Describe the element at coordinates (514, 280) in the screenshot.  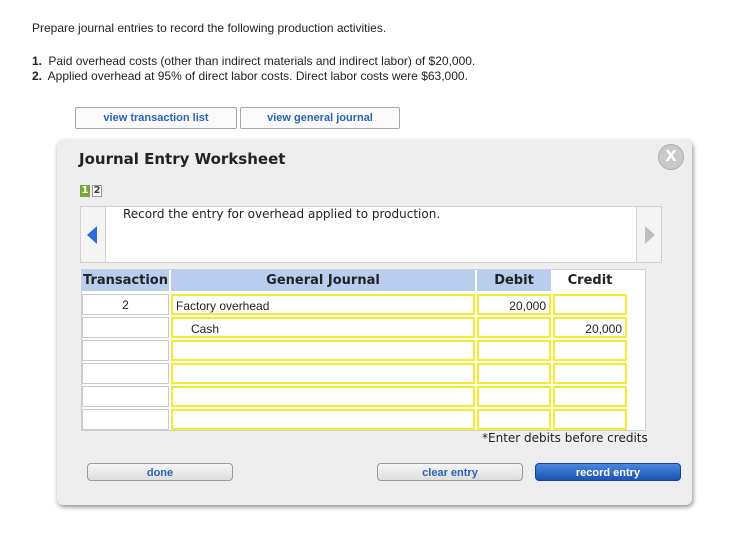
I see `col-header-debit: Debit` at that location.